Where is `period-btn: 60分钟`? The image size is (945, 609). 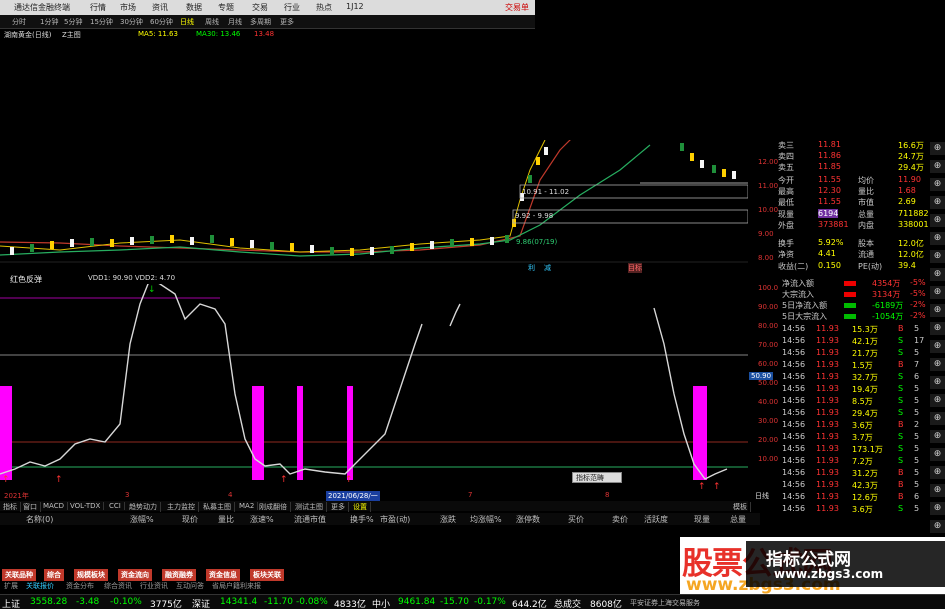 period-btn: 60分钟 is located at coordinates (161, 22).